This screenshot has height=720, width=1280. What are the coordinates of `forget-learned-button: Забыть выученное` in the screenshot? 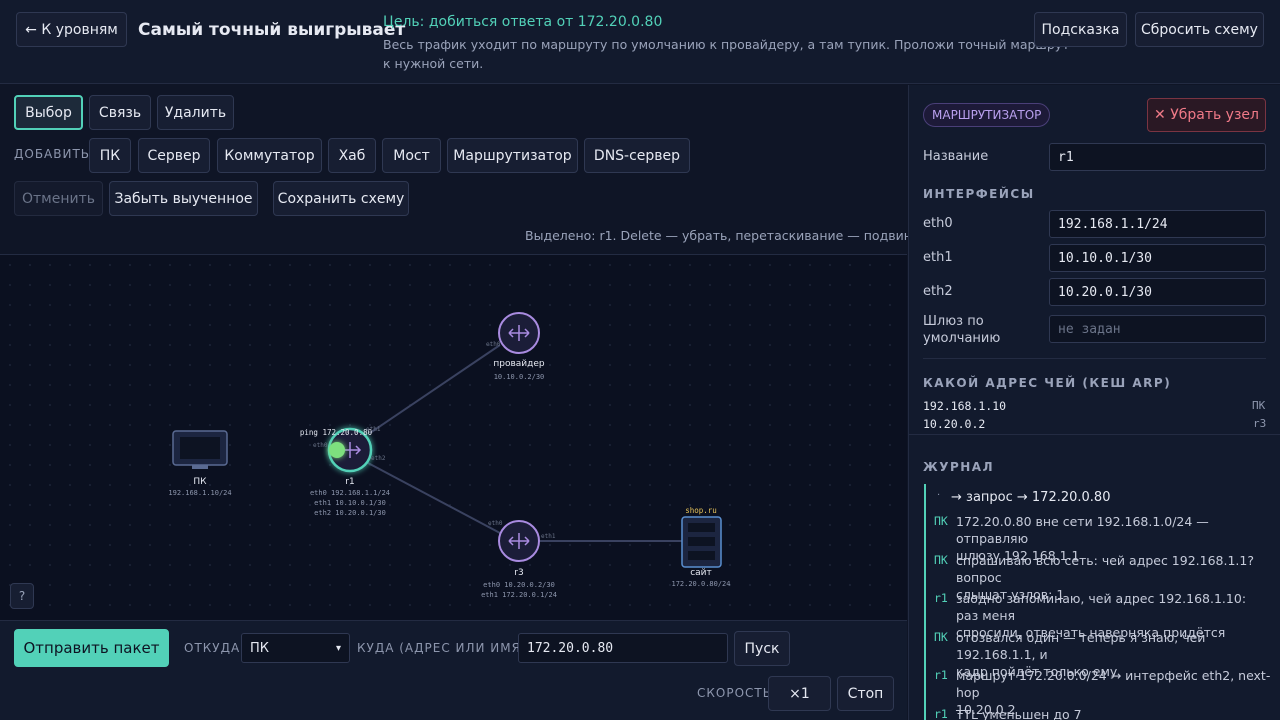 It's located at (183, 198).